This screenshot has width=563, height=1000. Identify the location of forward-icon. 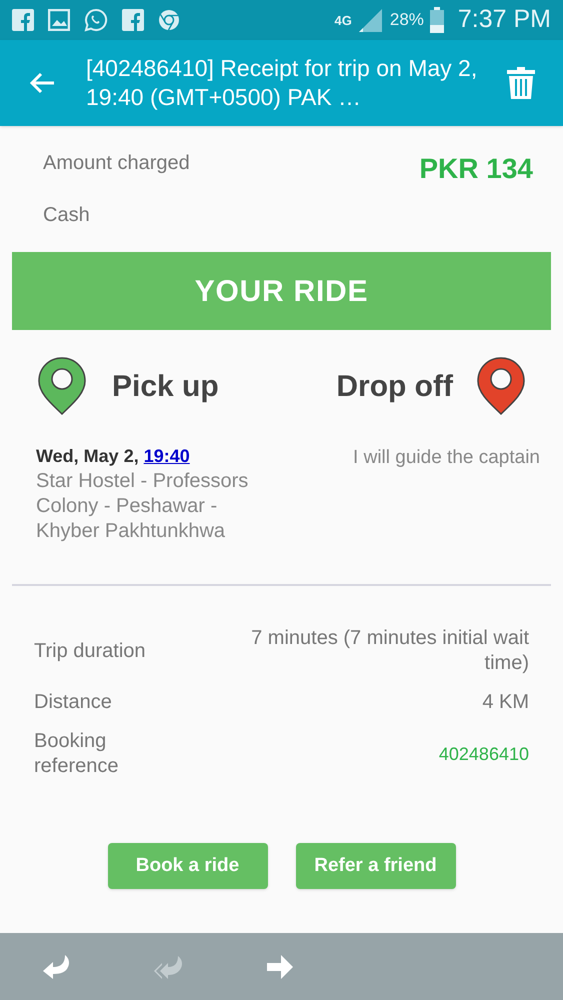
(280, 967).